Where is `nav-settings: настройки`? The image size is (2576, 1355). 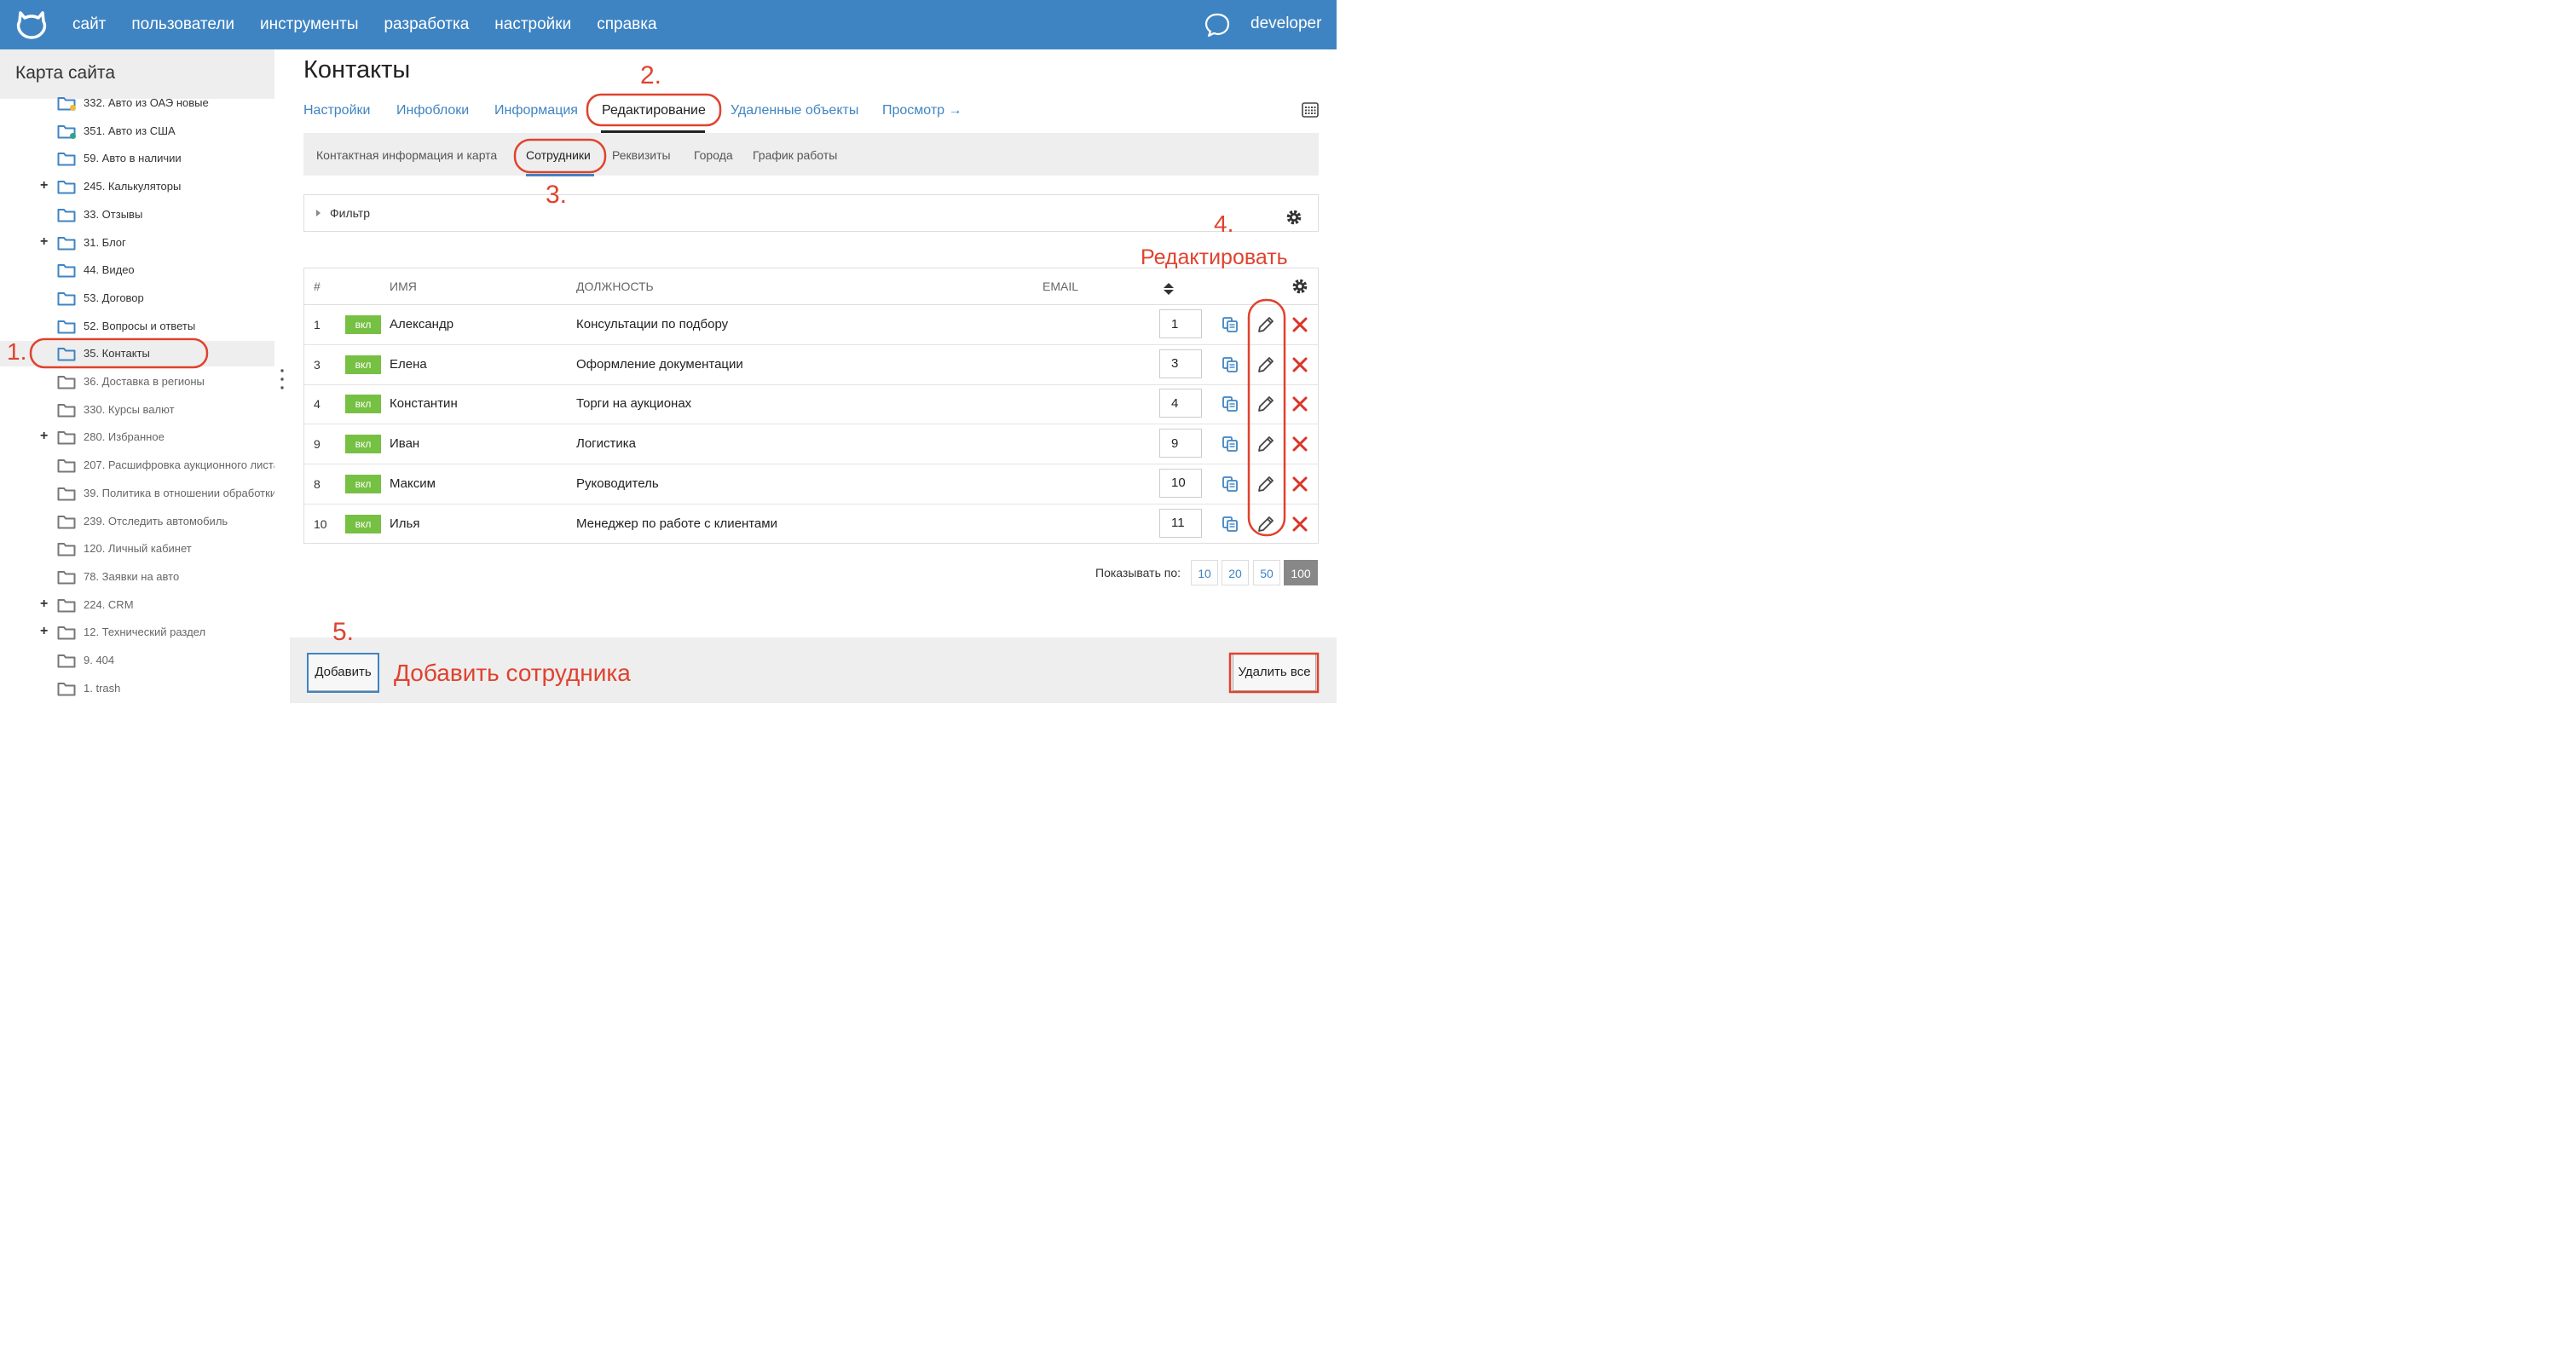 nav-settings: настройки is located at coordinates (532, 24).